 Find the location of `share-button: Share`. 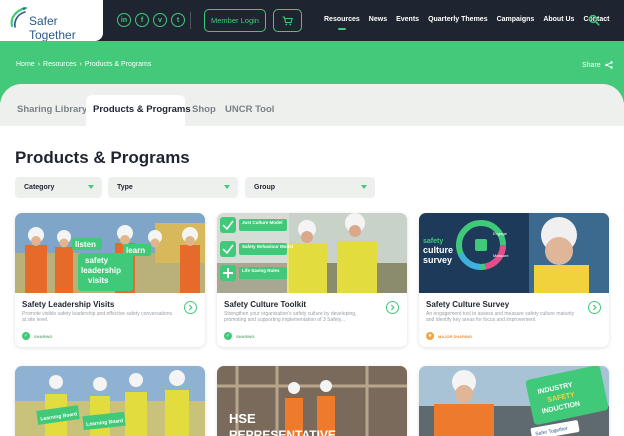

share-button: Share is located at coordinates (597, 65).